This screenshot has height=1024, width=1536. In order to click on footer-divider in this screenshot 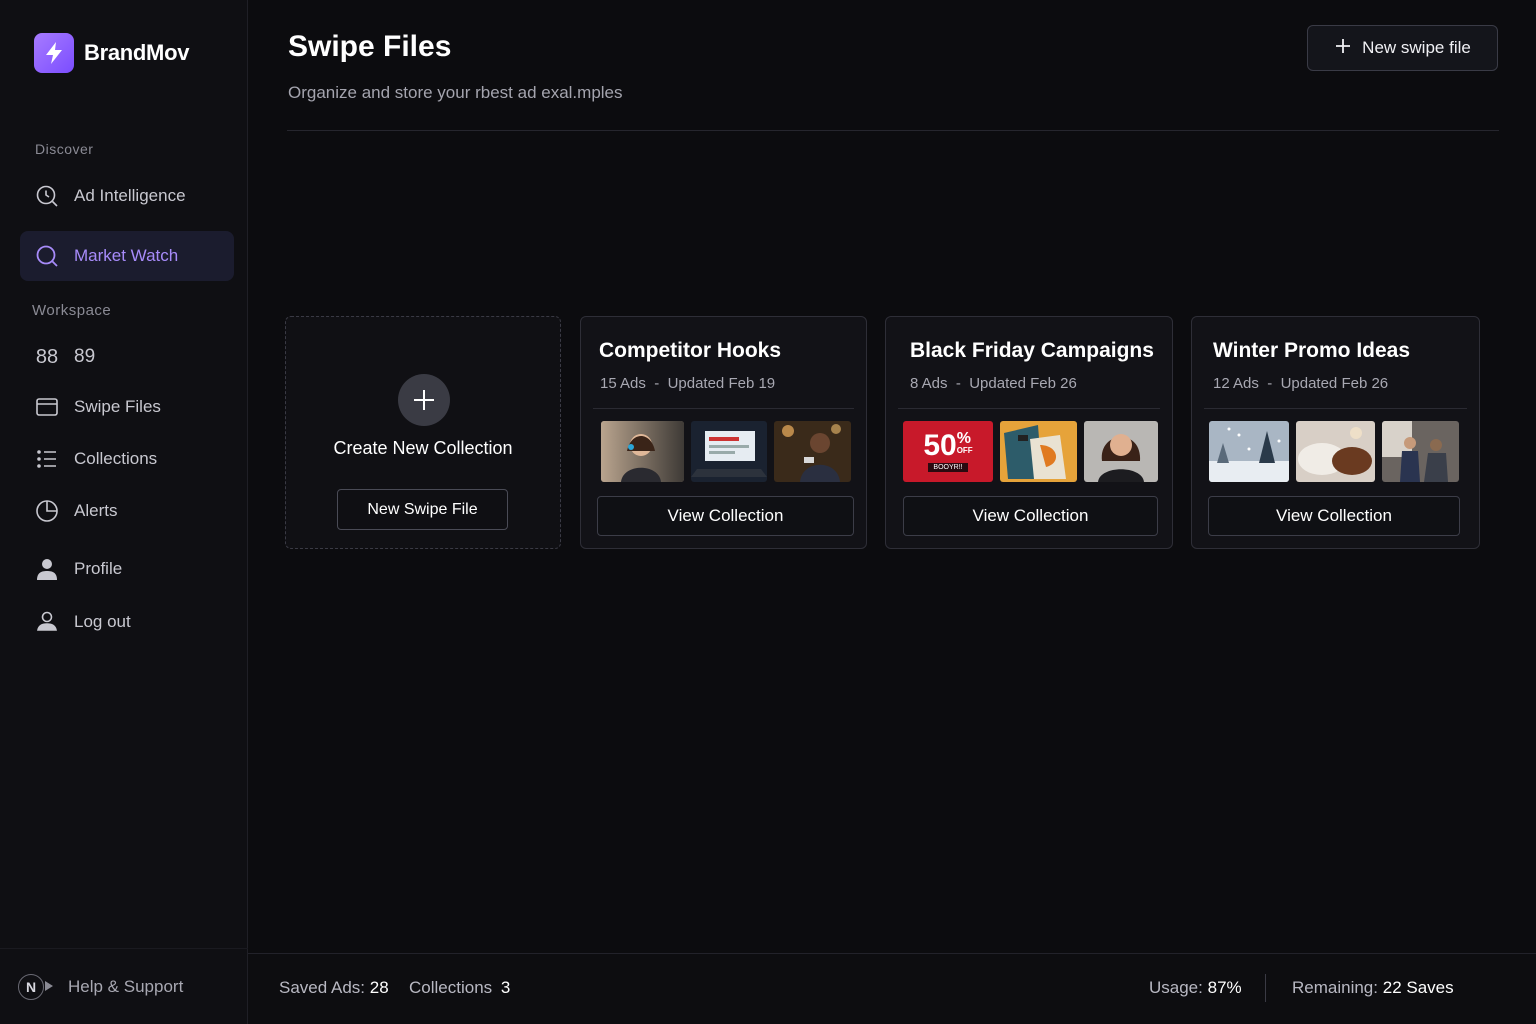, I will do `click(1265, 988)`.